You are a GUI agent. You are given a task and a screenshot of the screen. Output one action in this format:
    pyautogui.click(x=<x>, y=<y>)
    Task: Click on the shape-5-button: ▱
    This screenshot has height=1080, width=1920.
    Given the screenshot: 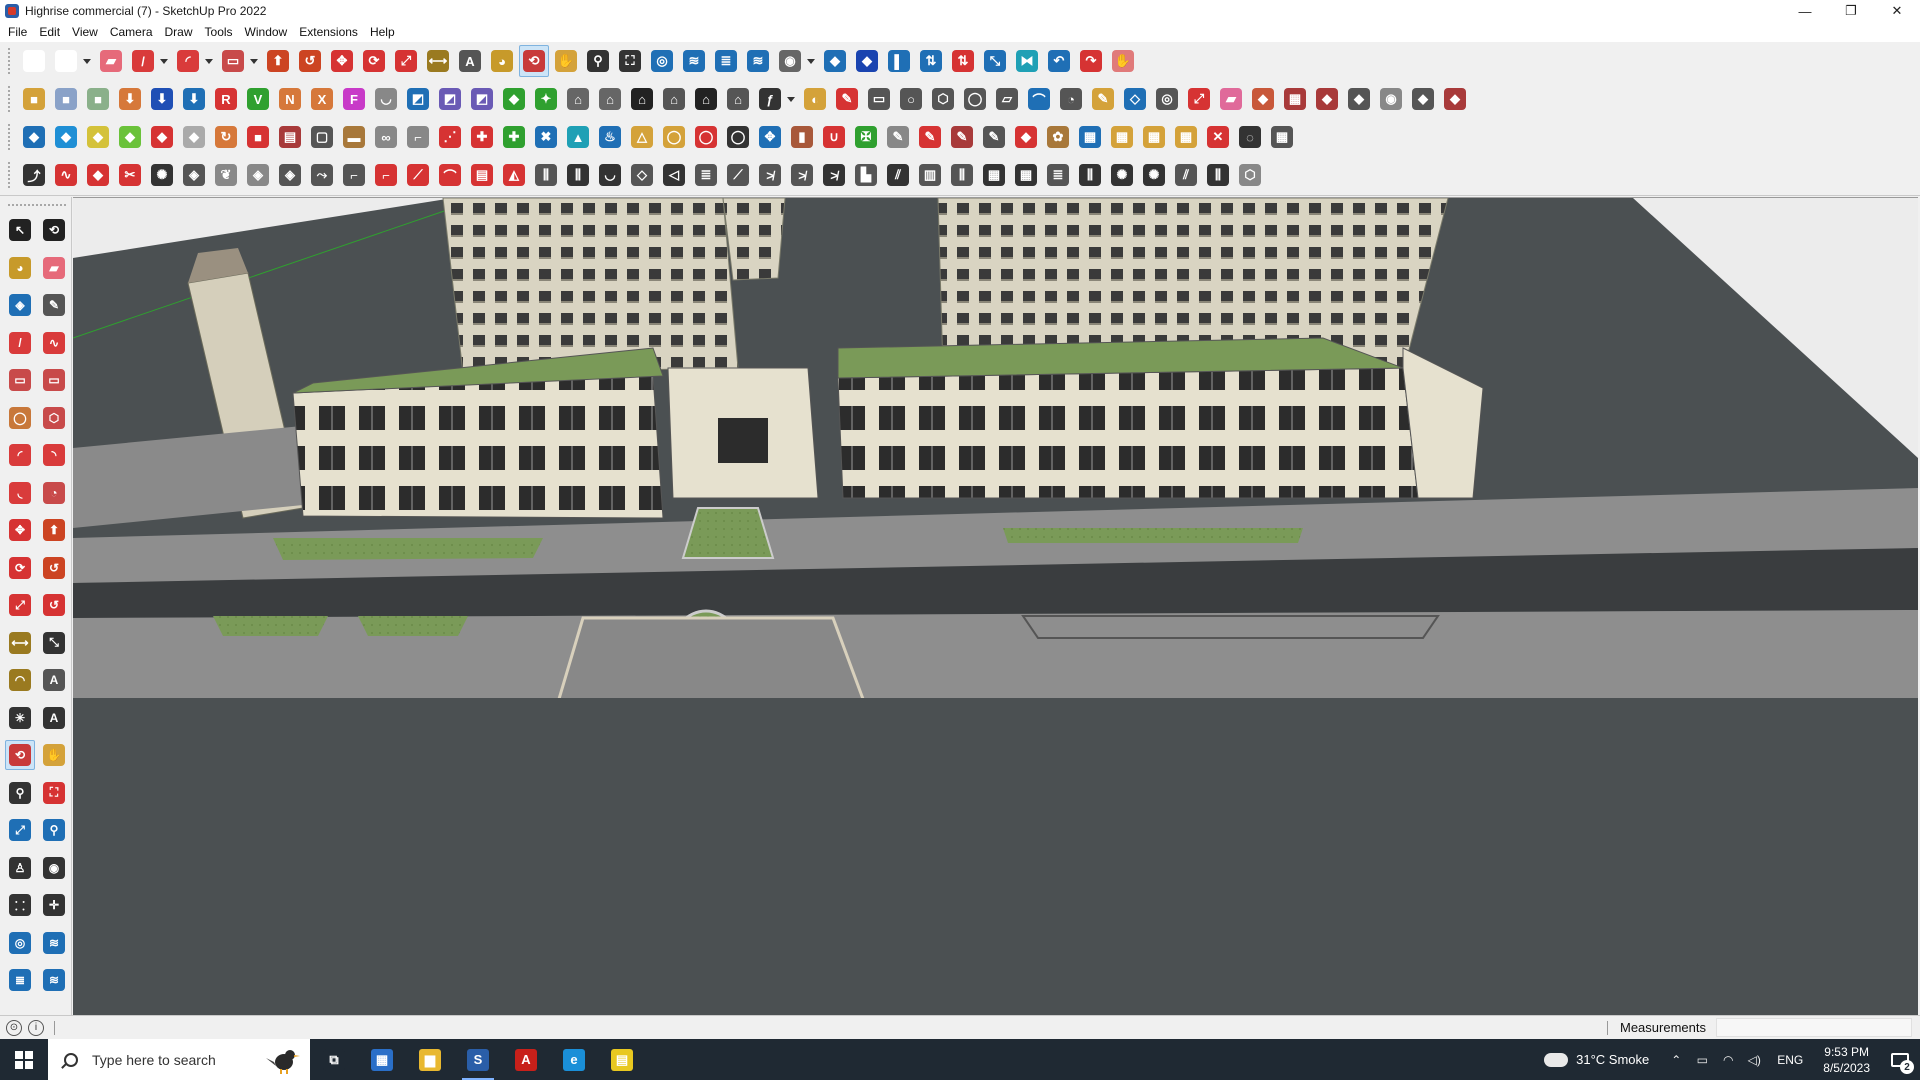 What is the action you would take?
    pyautogui.click(x=1007, y=99)
    